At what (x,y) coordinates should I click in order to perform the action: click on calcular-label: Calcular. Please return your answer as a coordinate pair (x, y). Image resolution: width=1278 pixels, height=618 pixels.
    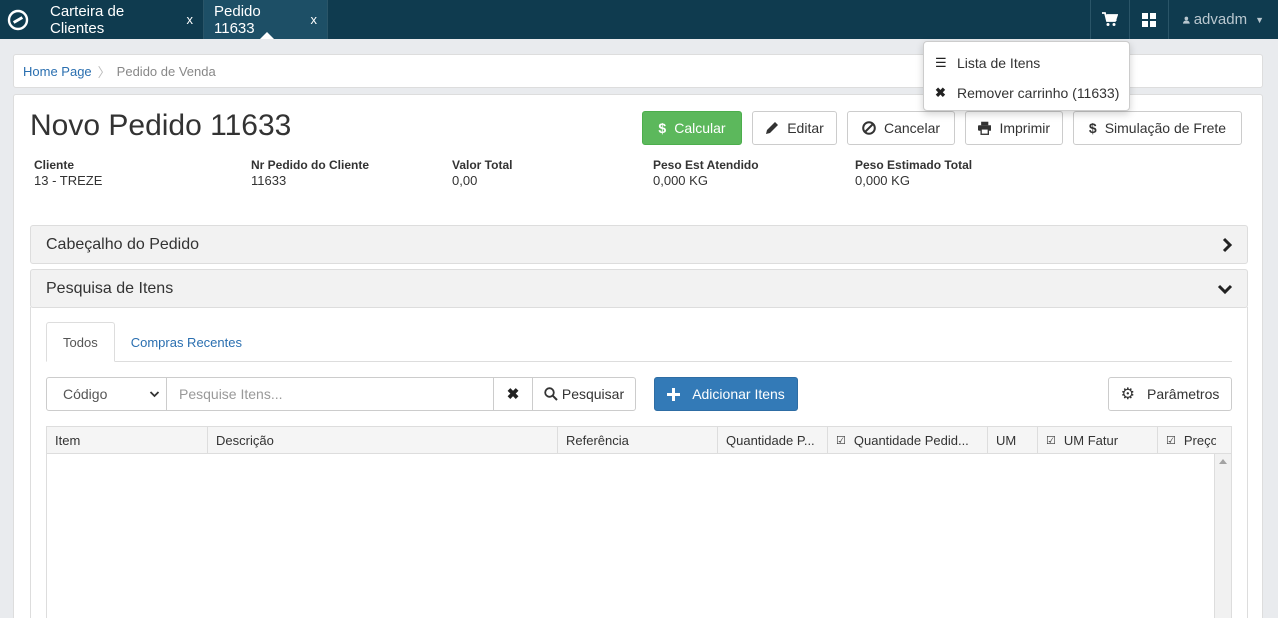
    Looking at the image, I should click on (700, 128).